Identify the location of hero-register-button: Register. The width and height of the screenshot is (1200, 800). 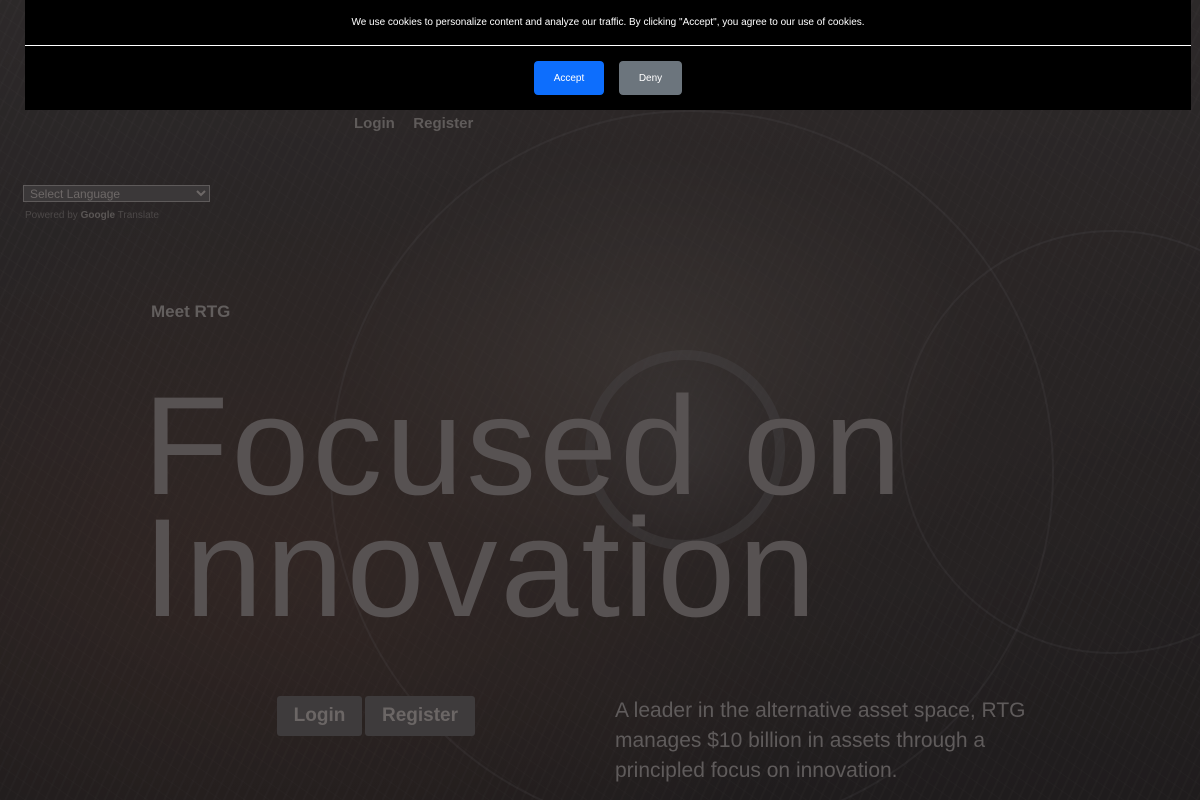
(420, 716).